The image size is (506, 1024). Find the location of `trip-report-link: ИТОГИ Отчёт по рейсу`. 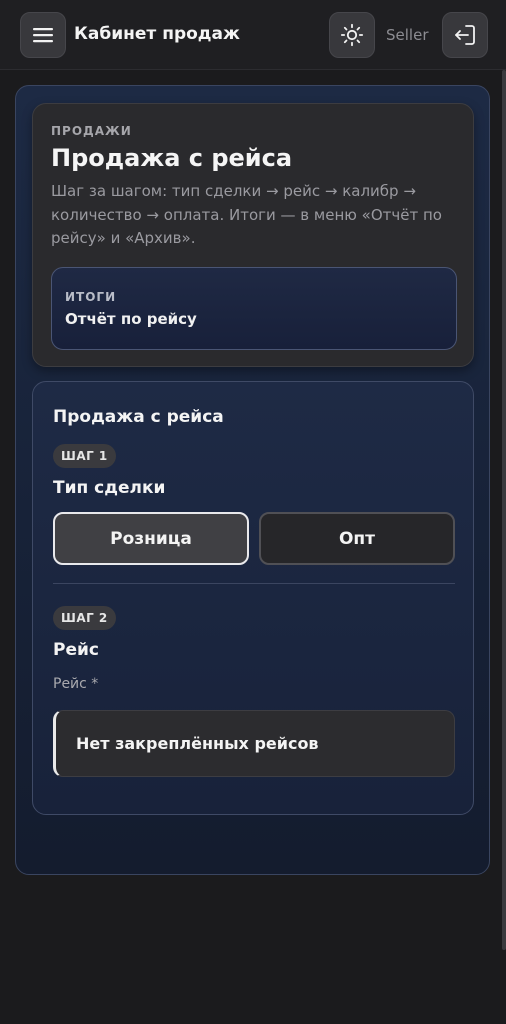

trip-report-link: ИТОГИ Отчёт по рейсу is located at coordinates (254, 308).